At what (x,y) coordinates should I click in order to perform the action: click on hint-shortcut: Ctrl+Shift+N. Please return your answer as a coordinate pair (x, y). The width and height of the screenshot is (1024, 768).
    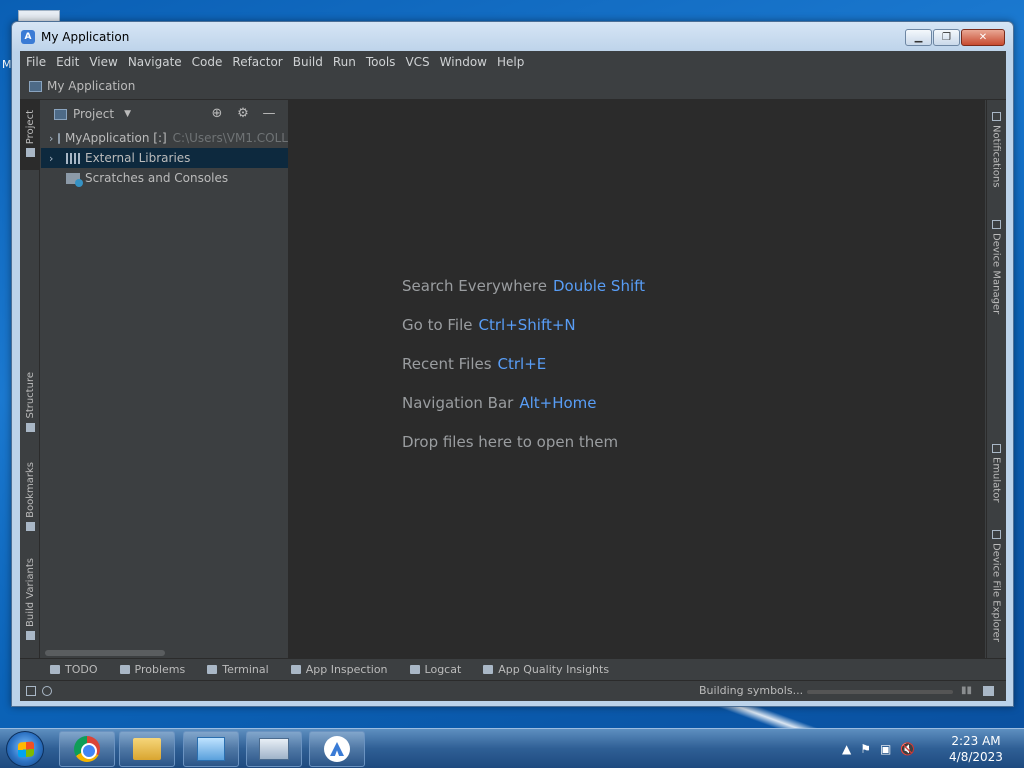
    Looking at the image, I should click on (527, 325).